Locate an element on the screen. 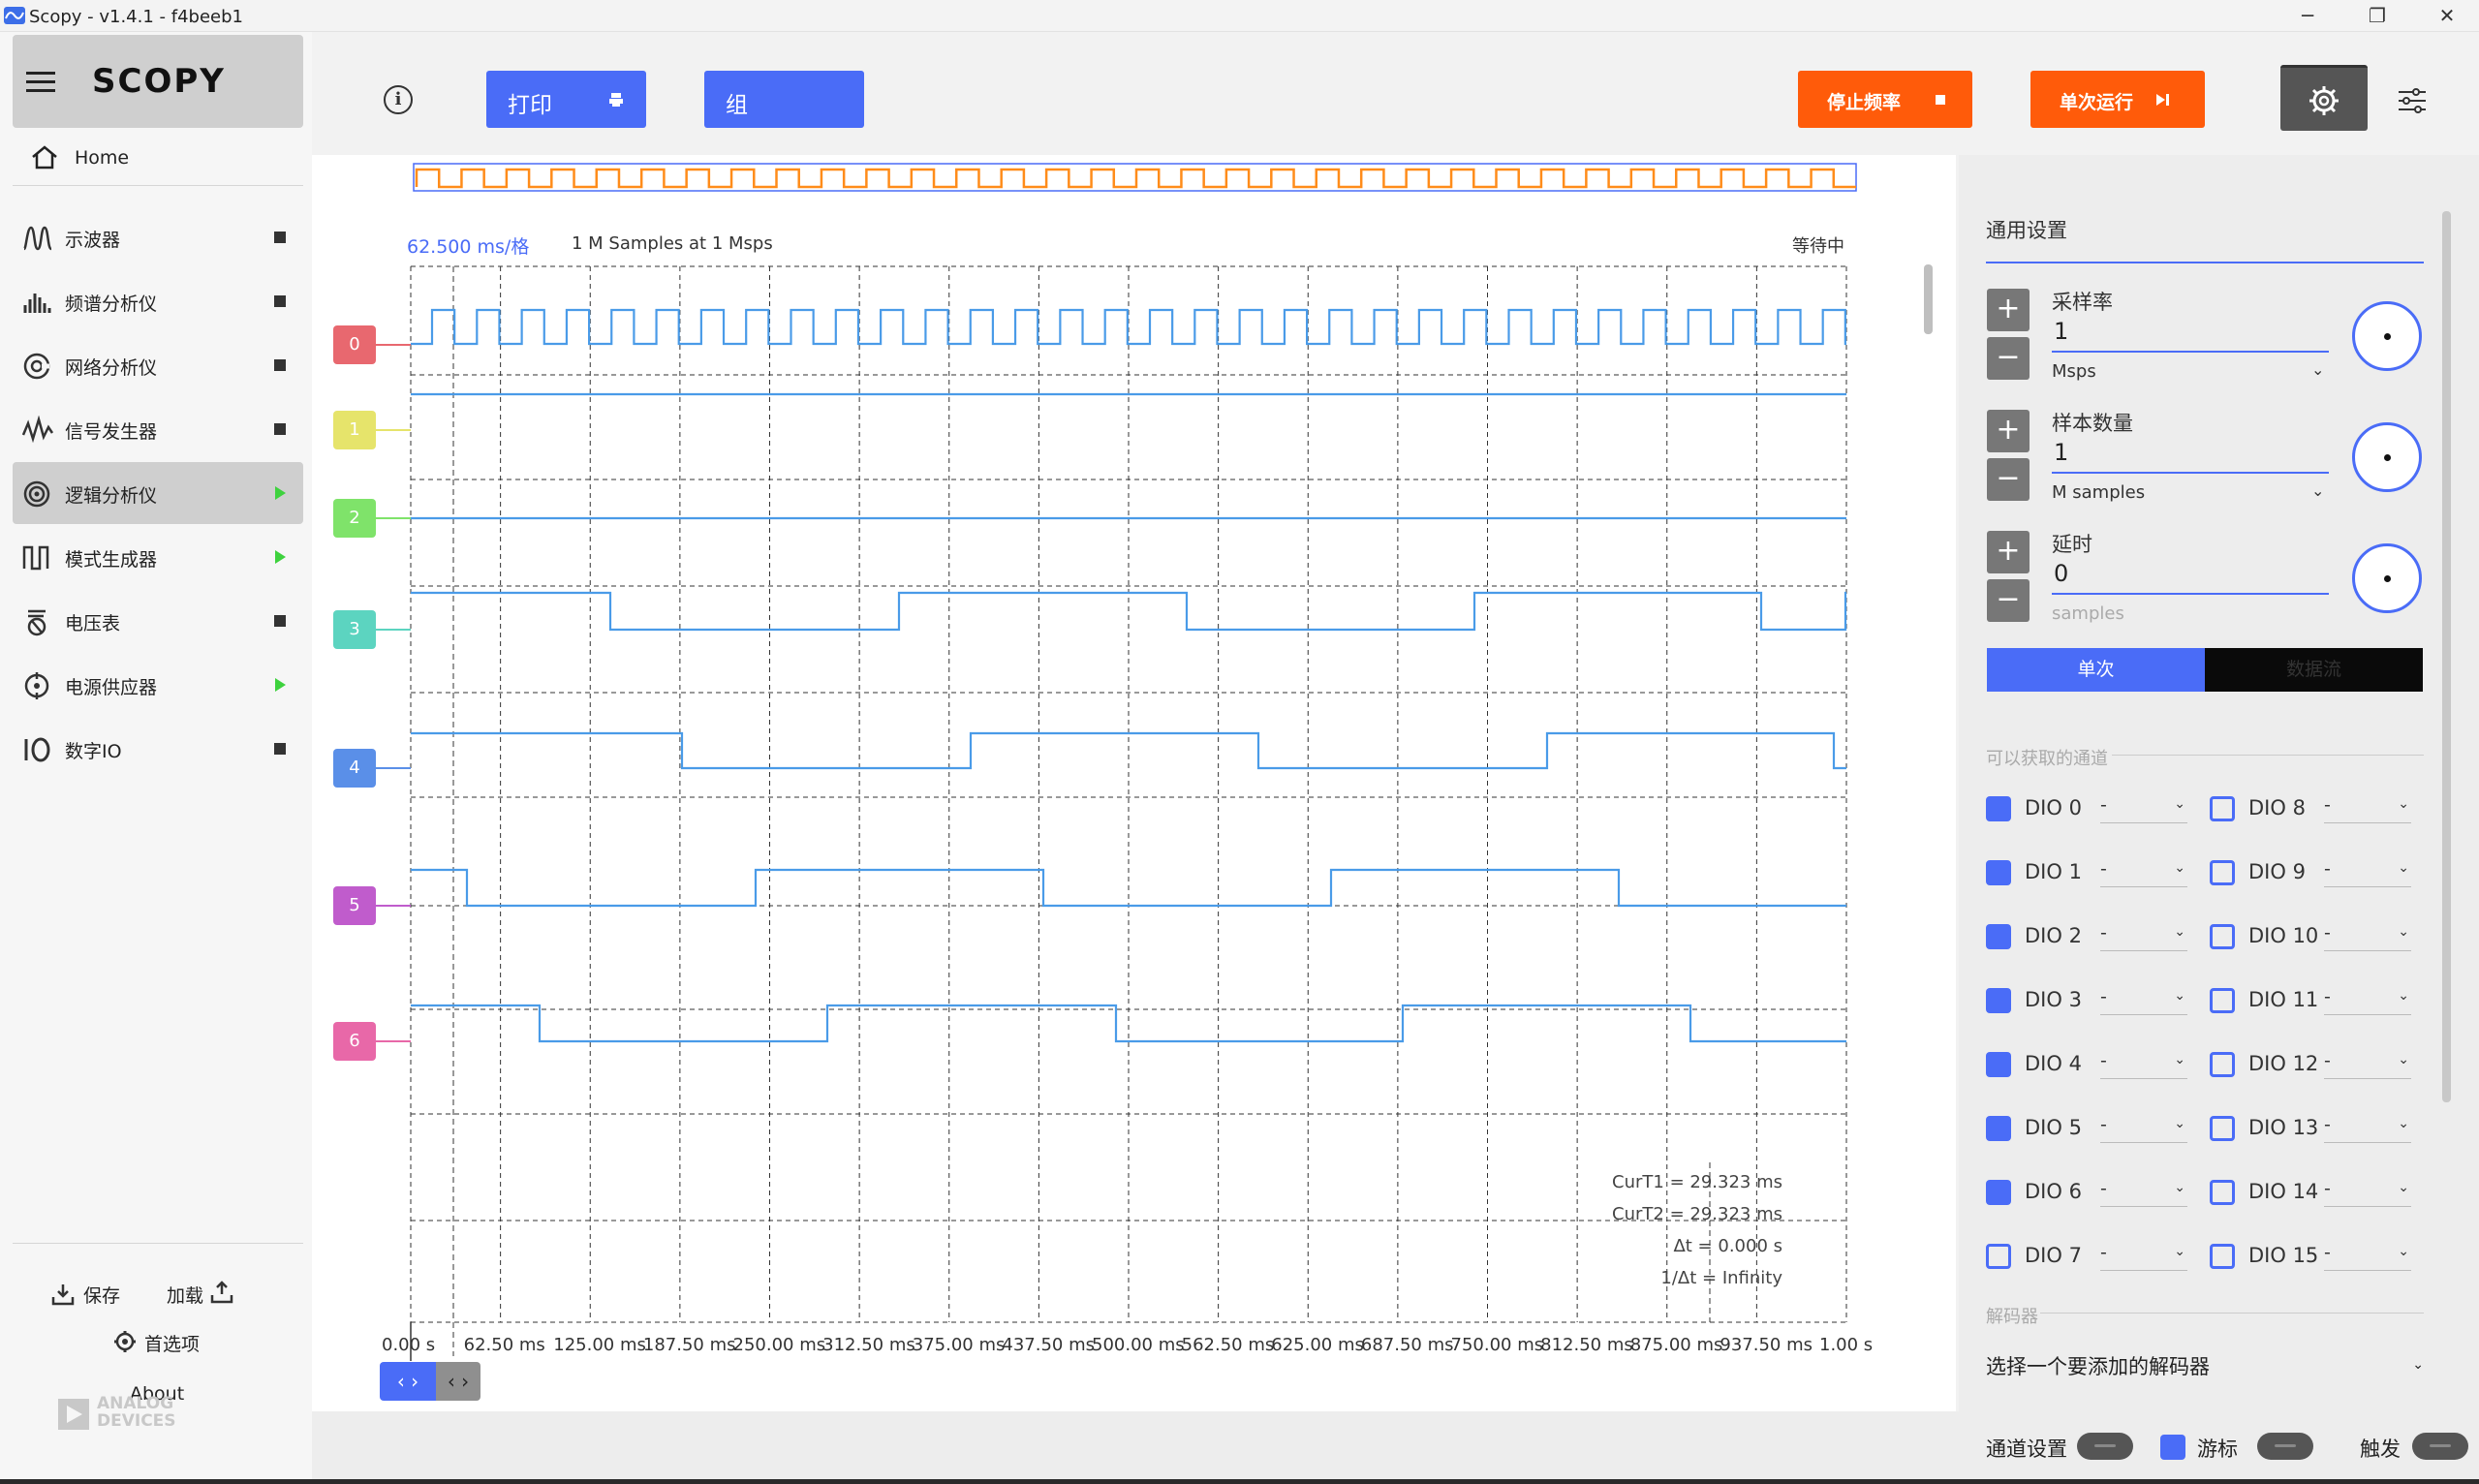 The height and width of the screenshot is (1484, 2479). dio-label: DIO 10 is located at coordinates (2283, 935).